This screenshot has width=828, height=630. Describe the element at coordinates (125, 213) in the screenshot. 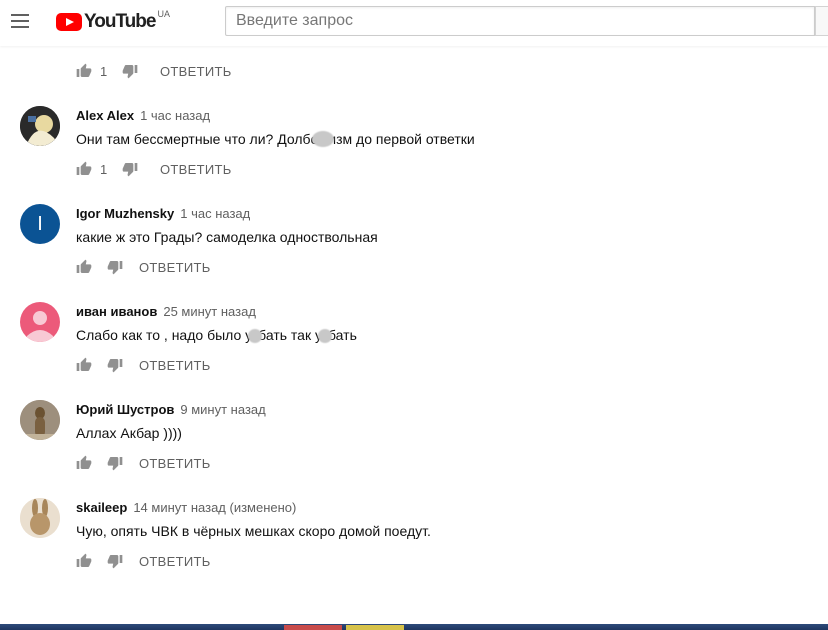

I see `author-name: Igor Muzhensky` at that location.